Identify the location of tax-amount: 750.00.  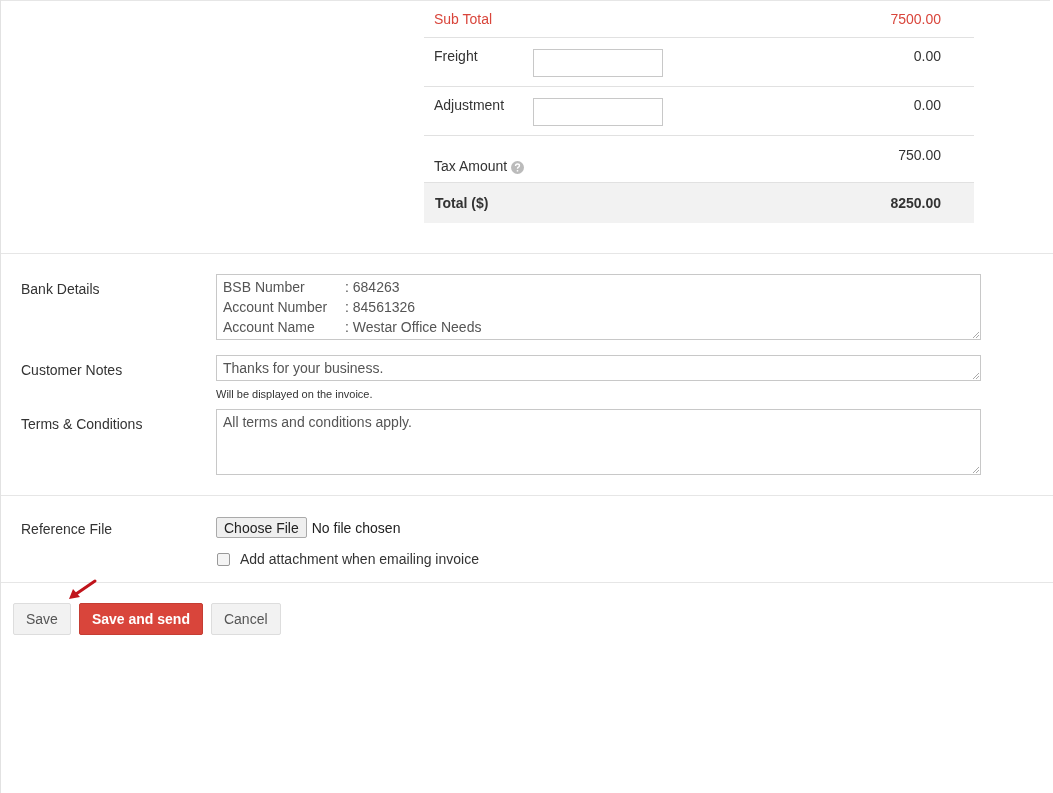
(919, 155).